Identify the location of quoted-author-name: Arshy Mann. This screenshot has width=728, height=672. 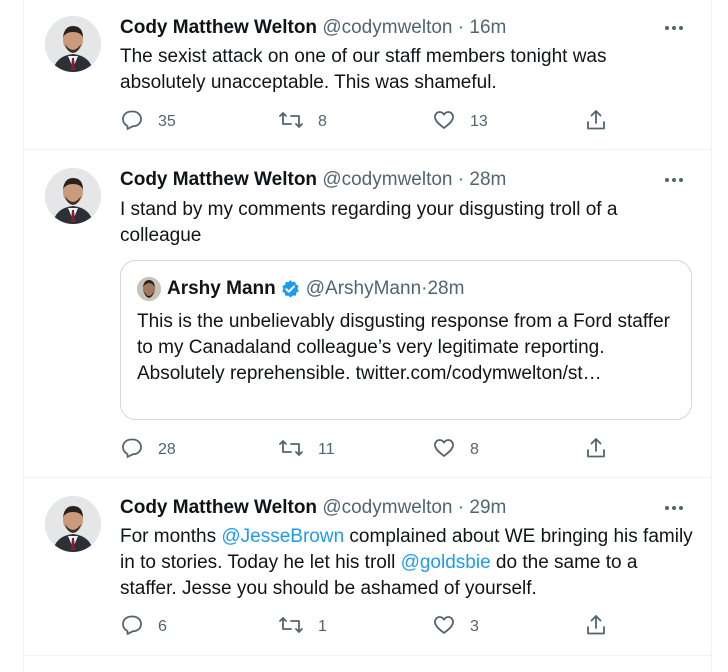
(221, 289).